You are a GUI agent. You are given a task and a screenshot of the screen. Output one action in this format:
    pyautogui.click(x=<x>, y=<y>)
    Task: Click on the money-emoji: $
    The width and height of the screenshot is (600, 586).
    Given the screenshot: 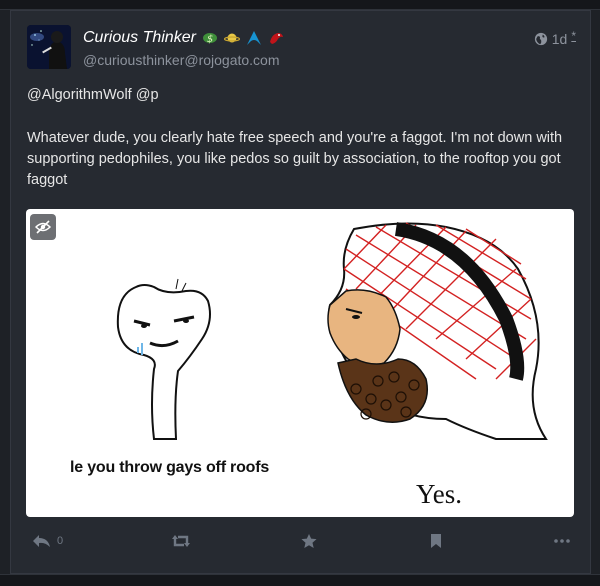 What is the action you would take?
    pyautogui.click(x=209, y=39)
    